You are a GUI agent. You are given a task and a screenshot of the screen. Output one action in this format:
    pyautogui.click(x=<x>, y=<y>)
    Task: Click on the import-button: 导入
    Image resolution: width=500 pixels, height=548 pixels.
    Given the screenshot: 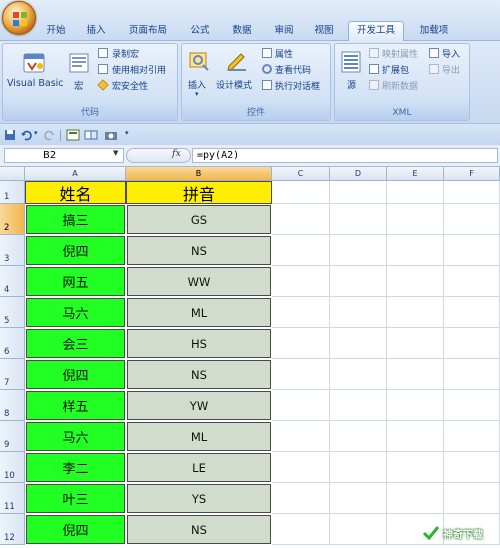 What is the action you would take?
    pyautogui.click(x=451, y=53)
    